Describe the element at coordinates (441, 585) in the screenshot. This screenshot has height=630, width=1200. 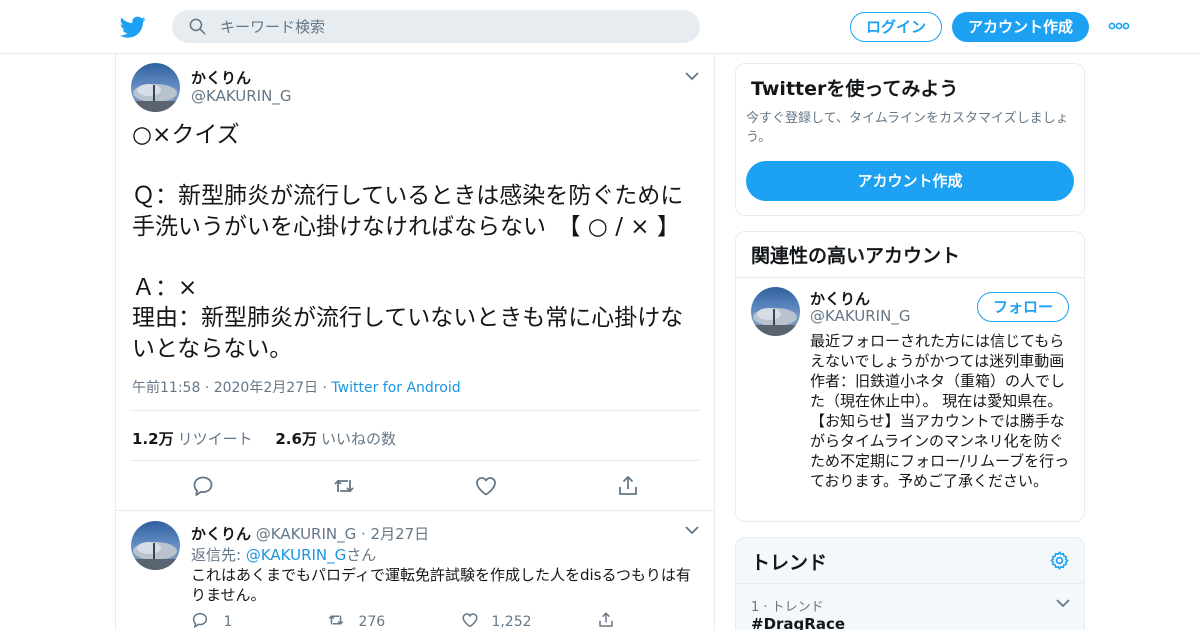
I see `reply-text: これはあくまでもパロディで運転免許試験を作成した人をdisるつもりは有りません。` at that location.